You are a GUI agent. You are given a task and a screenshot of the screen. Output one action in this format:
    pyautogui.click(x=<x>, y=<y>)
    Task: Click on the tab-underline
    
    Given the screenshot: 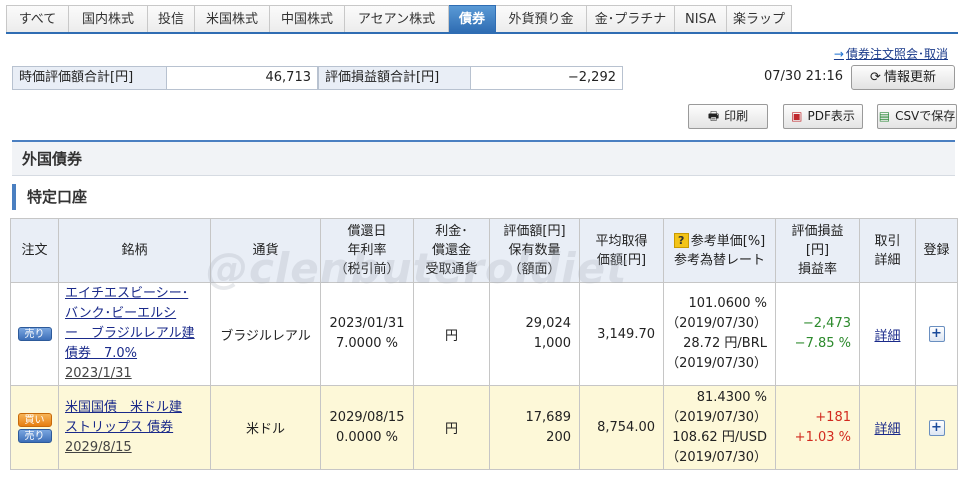 What is the action you would take?
    pyautogui.click(x=482, y=33)
    